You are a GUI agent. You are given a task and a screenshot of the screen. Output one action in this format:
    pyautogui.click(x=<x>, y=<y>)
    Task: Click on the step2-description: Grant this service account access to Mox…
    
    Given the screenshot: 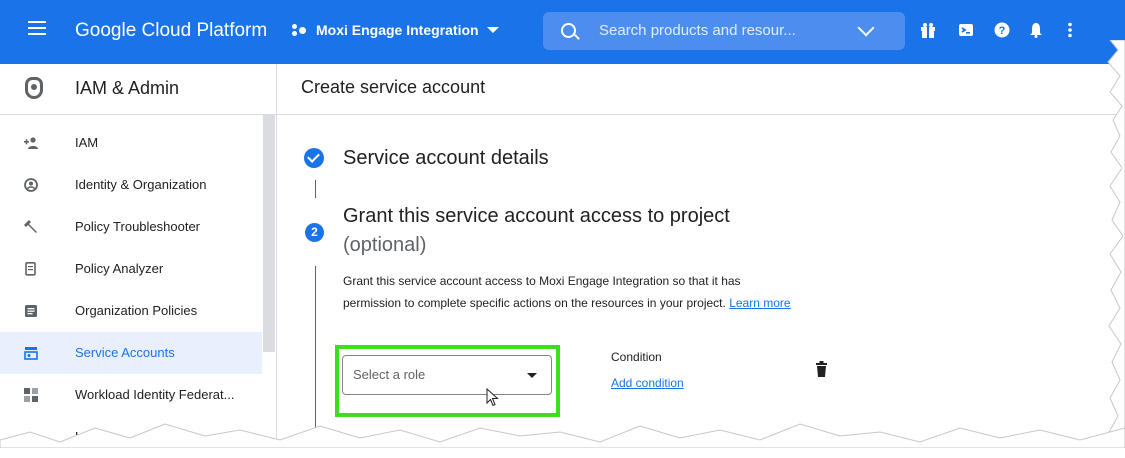 What is the action you would take?
    pyautogui.click(x=593, y=292)
    